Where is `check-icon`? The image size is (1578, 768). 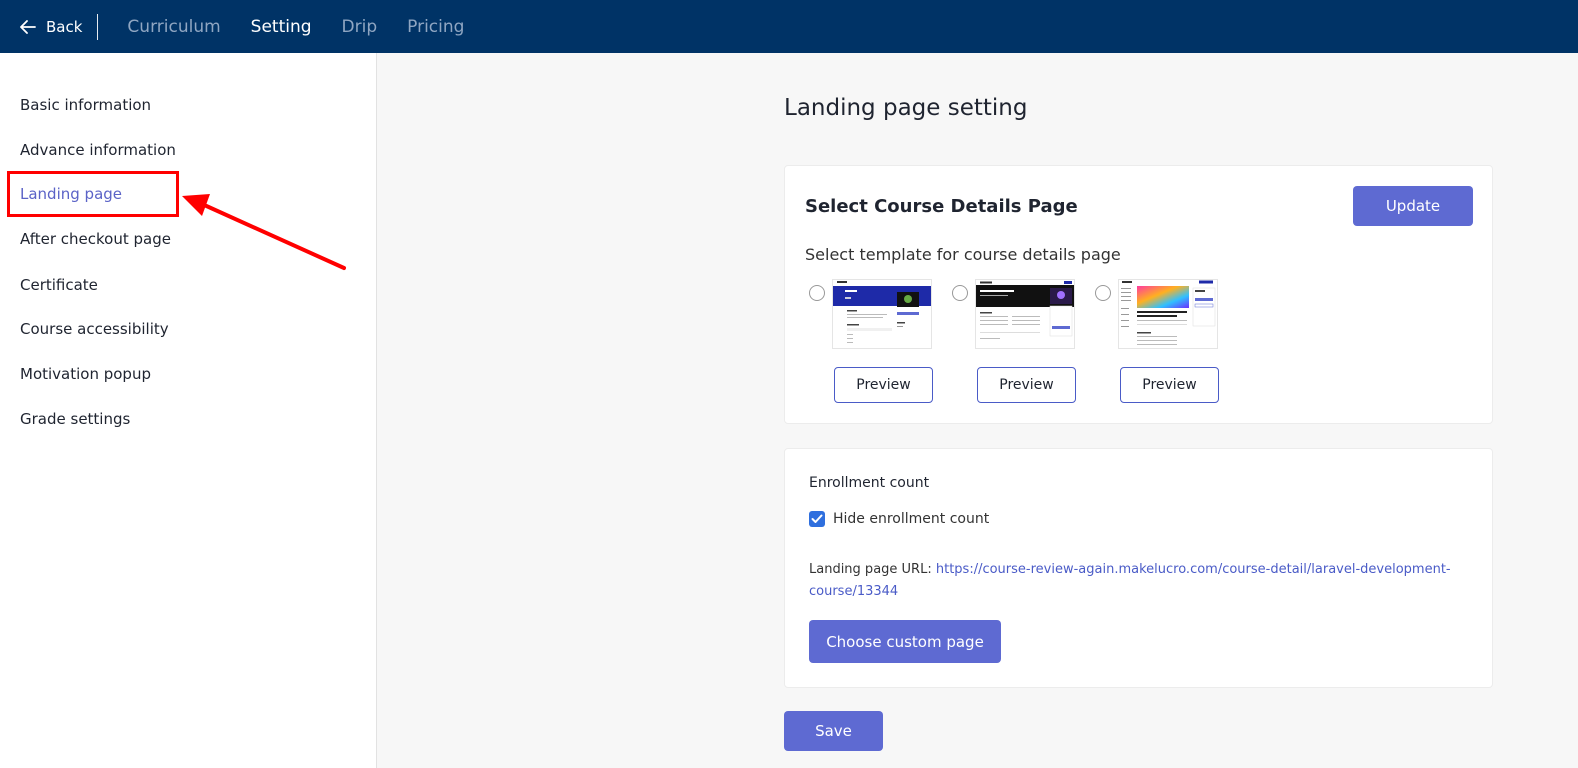 check-icon is located at coordinates (817, 518).